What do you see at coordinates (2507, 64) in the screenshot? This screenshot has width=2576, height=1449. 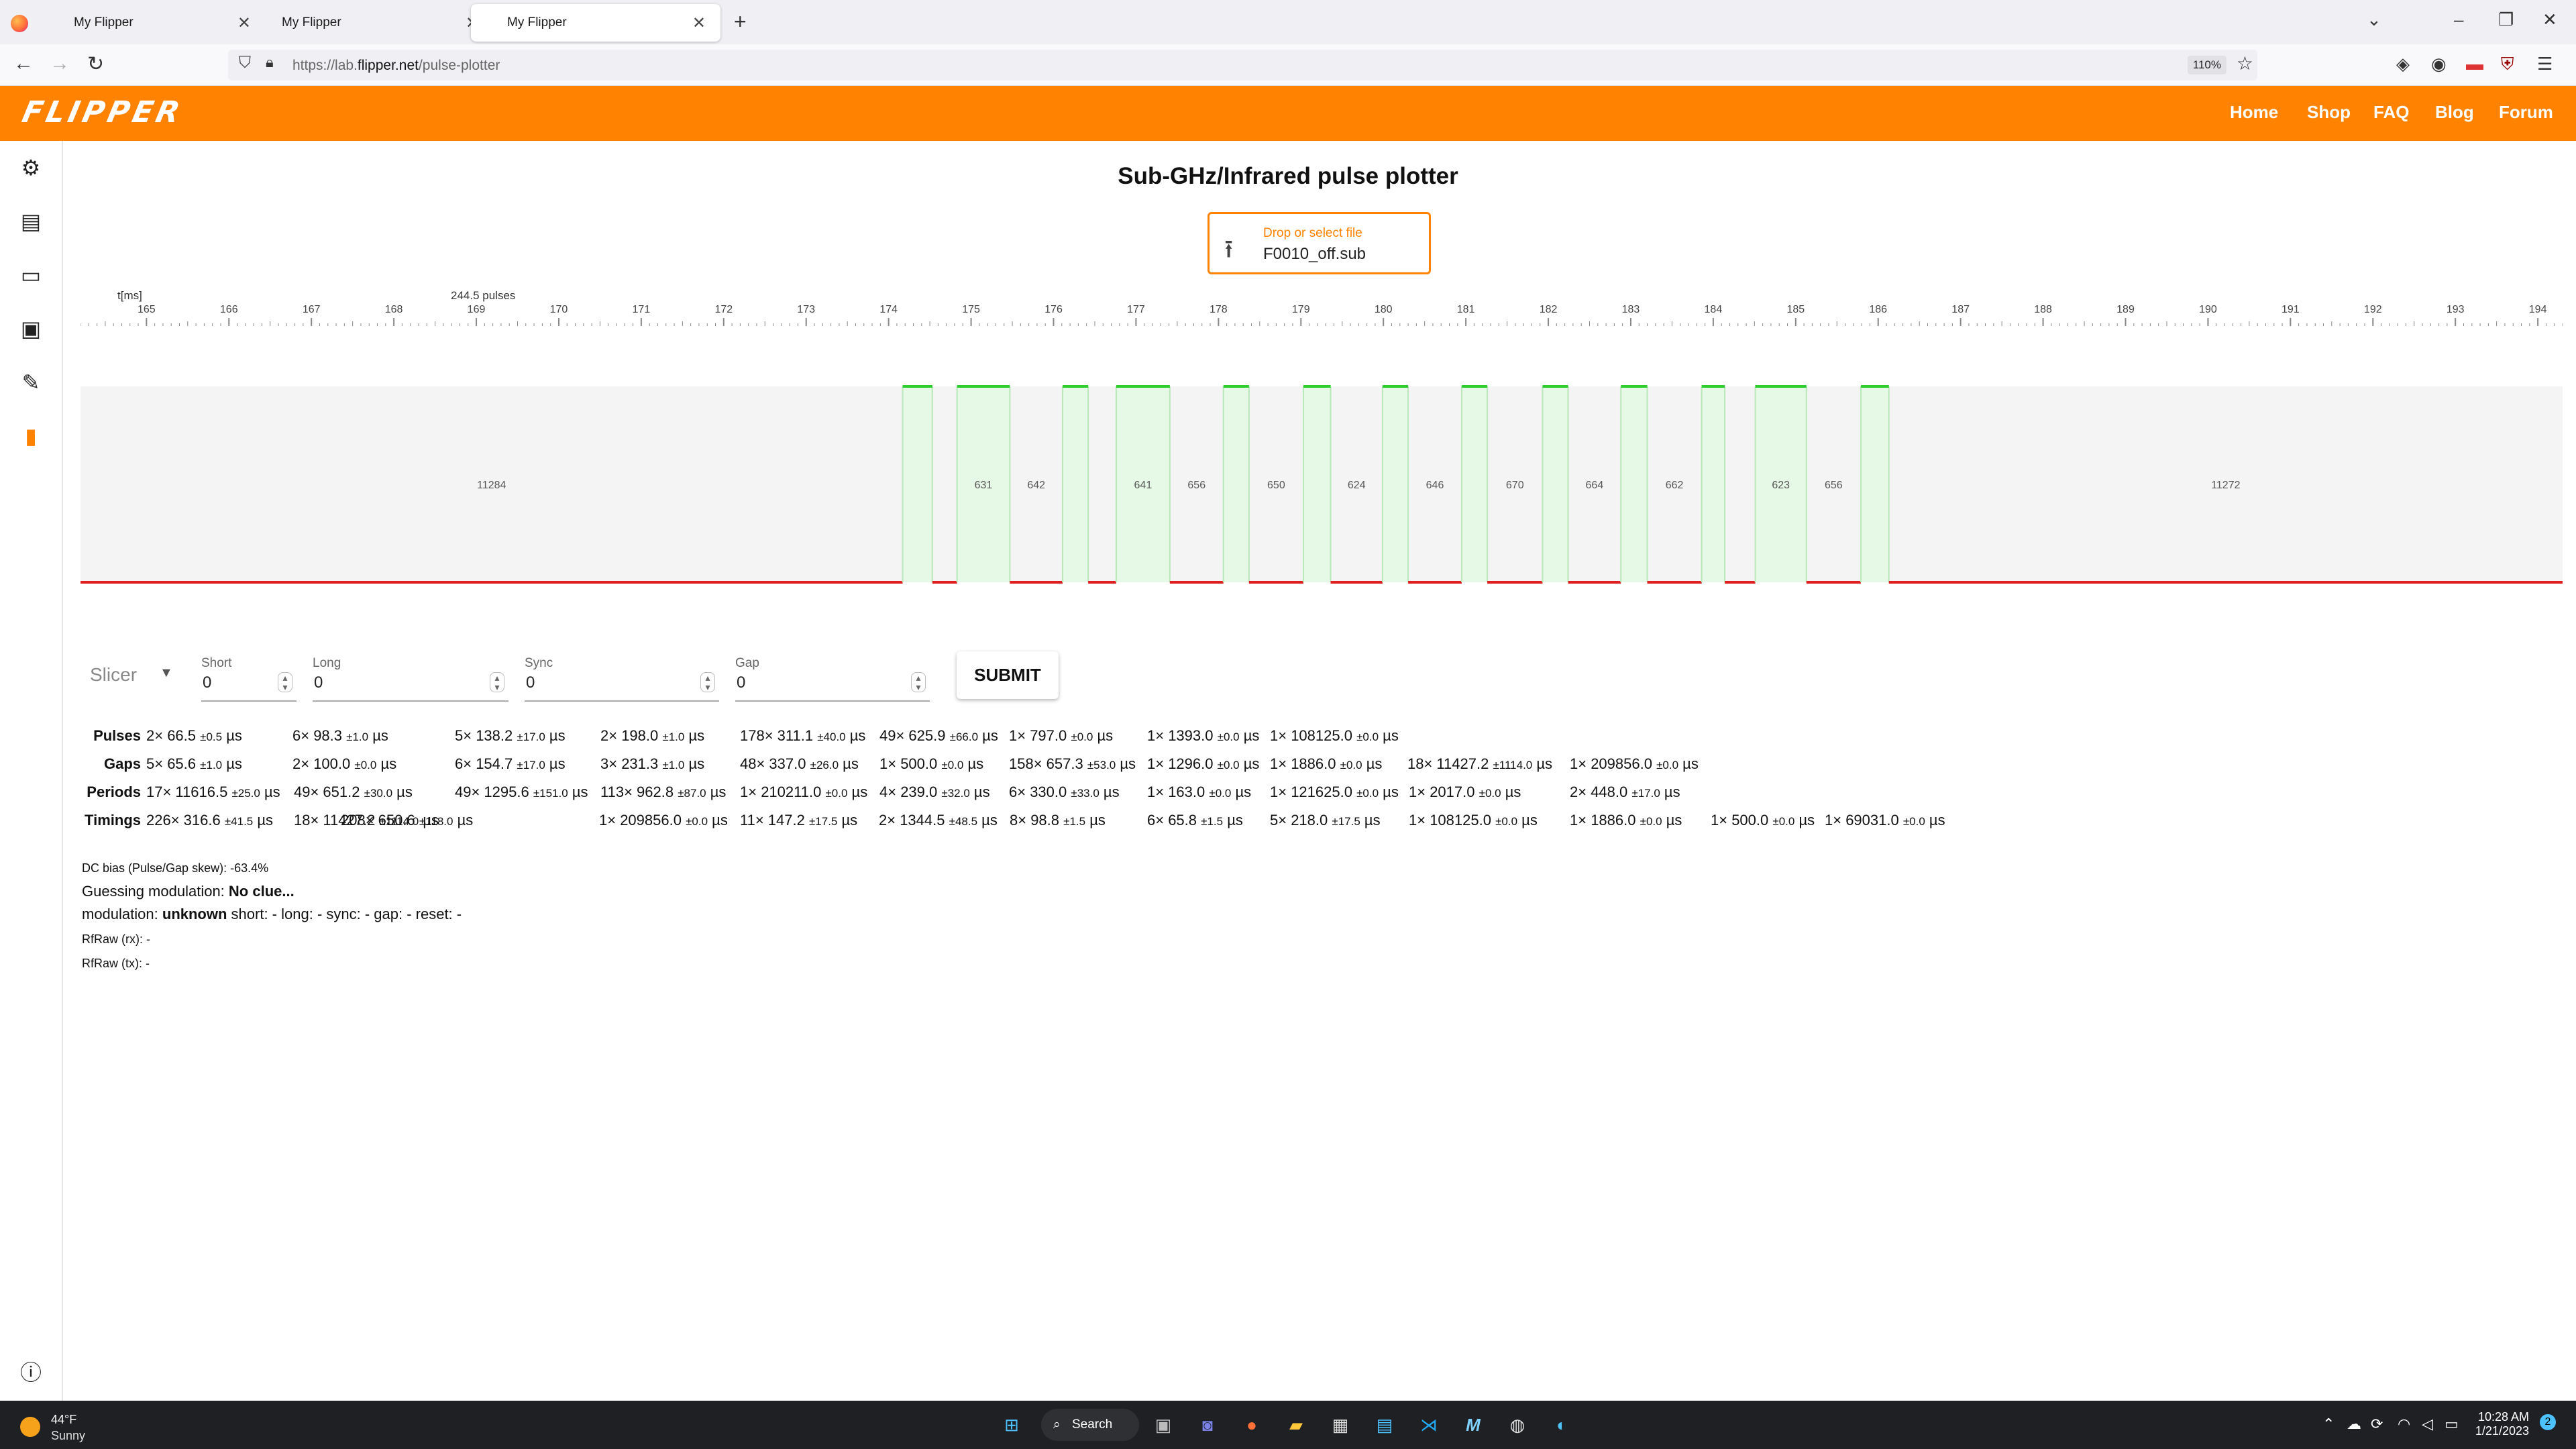 I see `ublock-icon: ⛨` at bounding box center [2507, 64].